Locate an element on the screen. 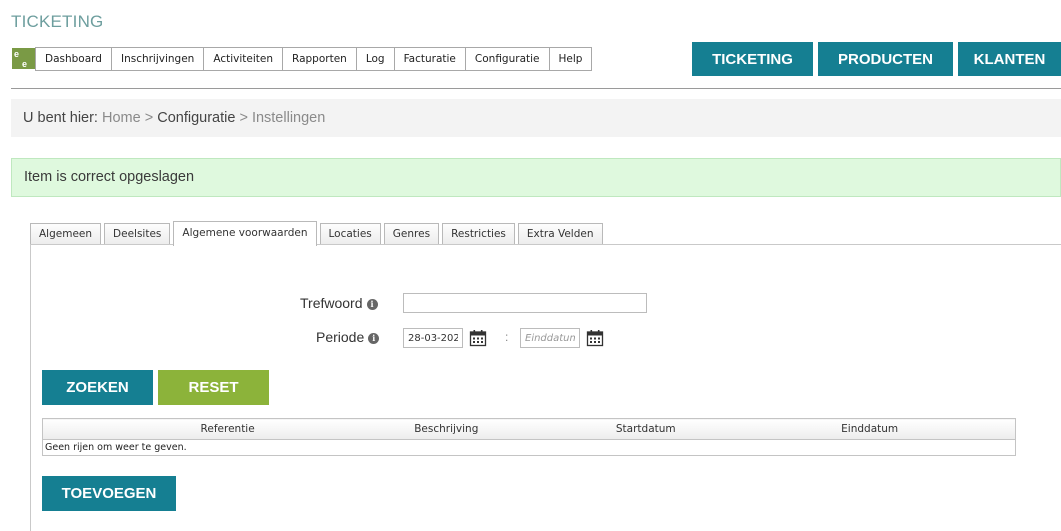 Image resolution: width=1061 pixels, height=531 pixels. trefwoord-label-text: Trefwoord is located at coordinates (331, 303).